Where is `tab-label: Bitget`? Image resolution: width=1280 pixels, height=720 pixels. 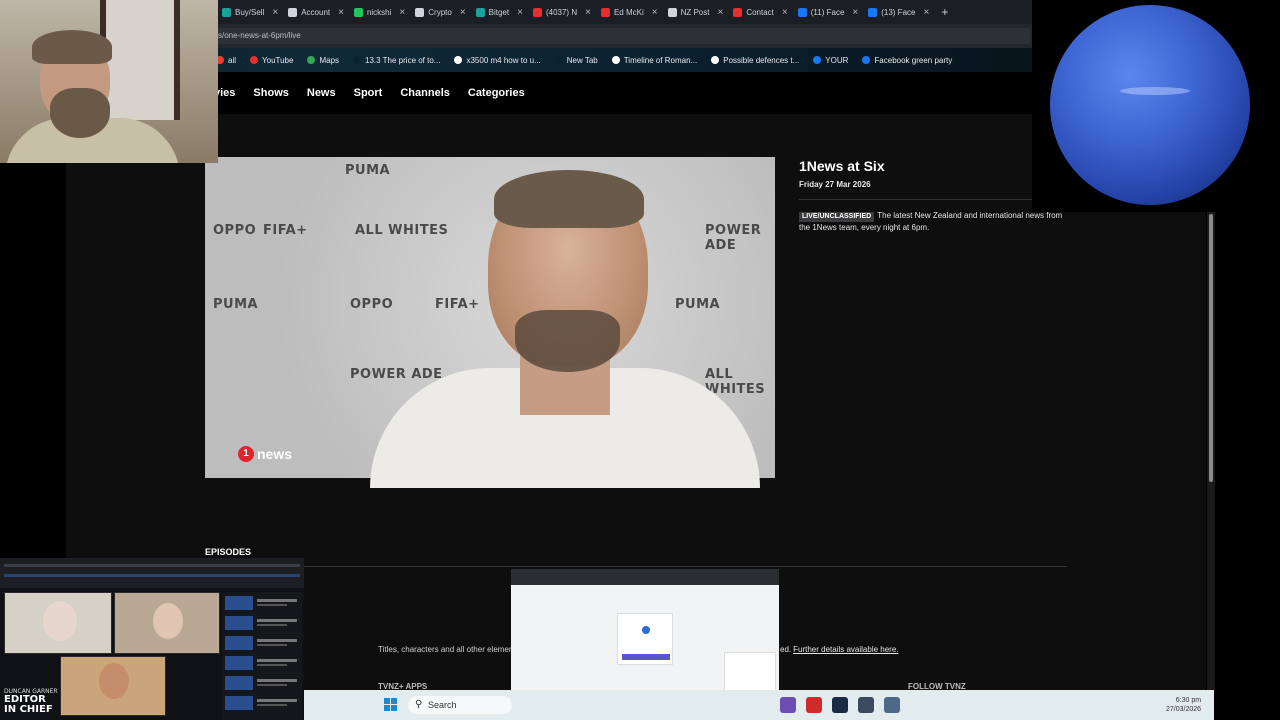
tab-label: Bitget is located at coordinates (499, 12).